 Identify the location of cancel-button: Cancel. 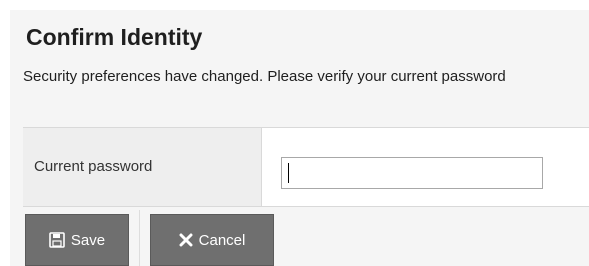
(212, 240).